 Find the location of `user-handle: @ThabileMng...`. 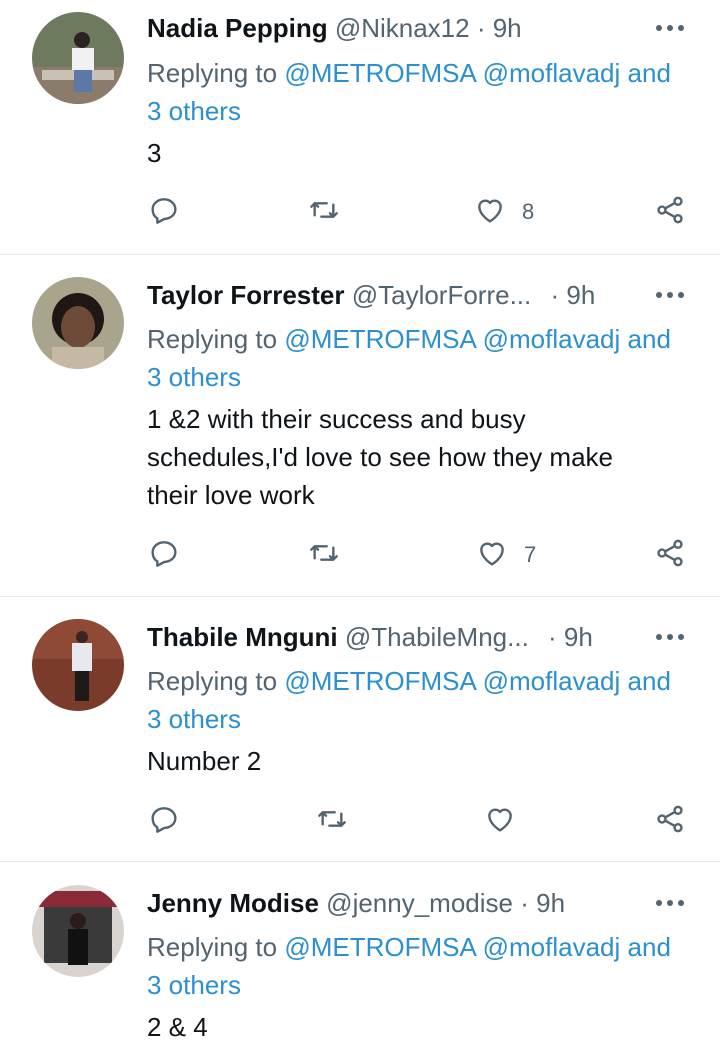

user-handle: @ThabileMng... is located at coordinates (437, 637).